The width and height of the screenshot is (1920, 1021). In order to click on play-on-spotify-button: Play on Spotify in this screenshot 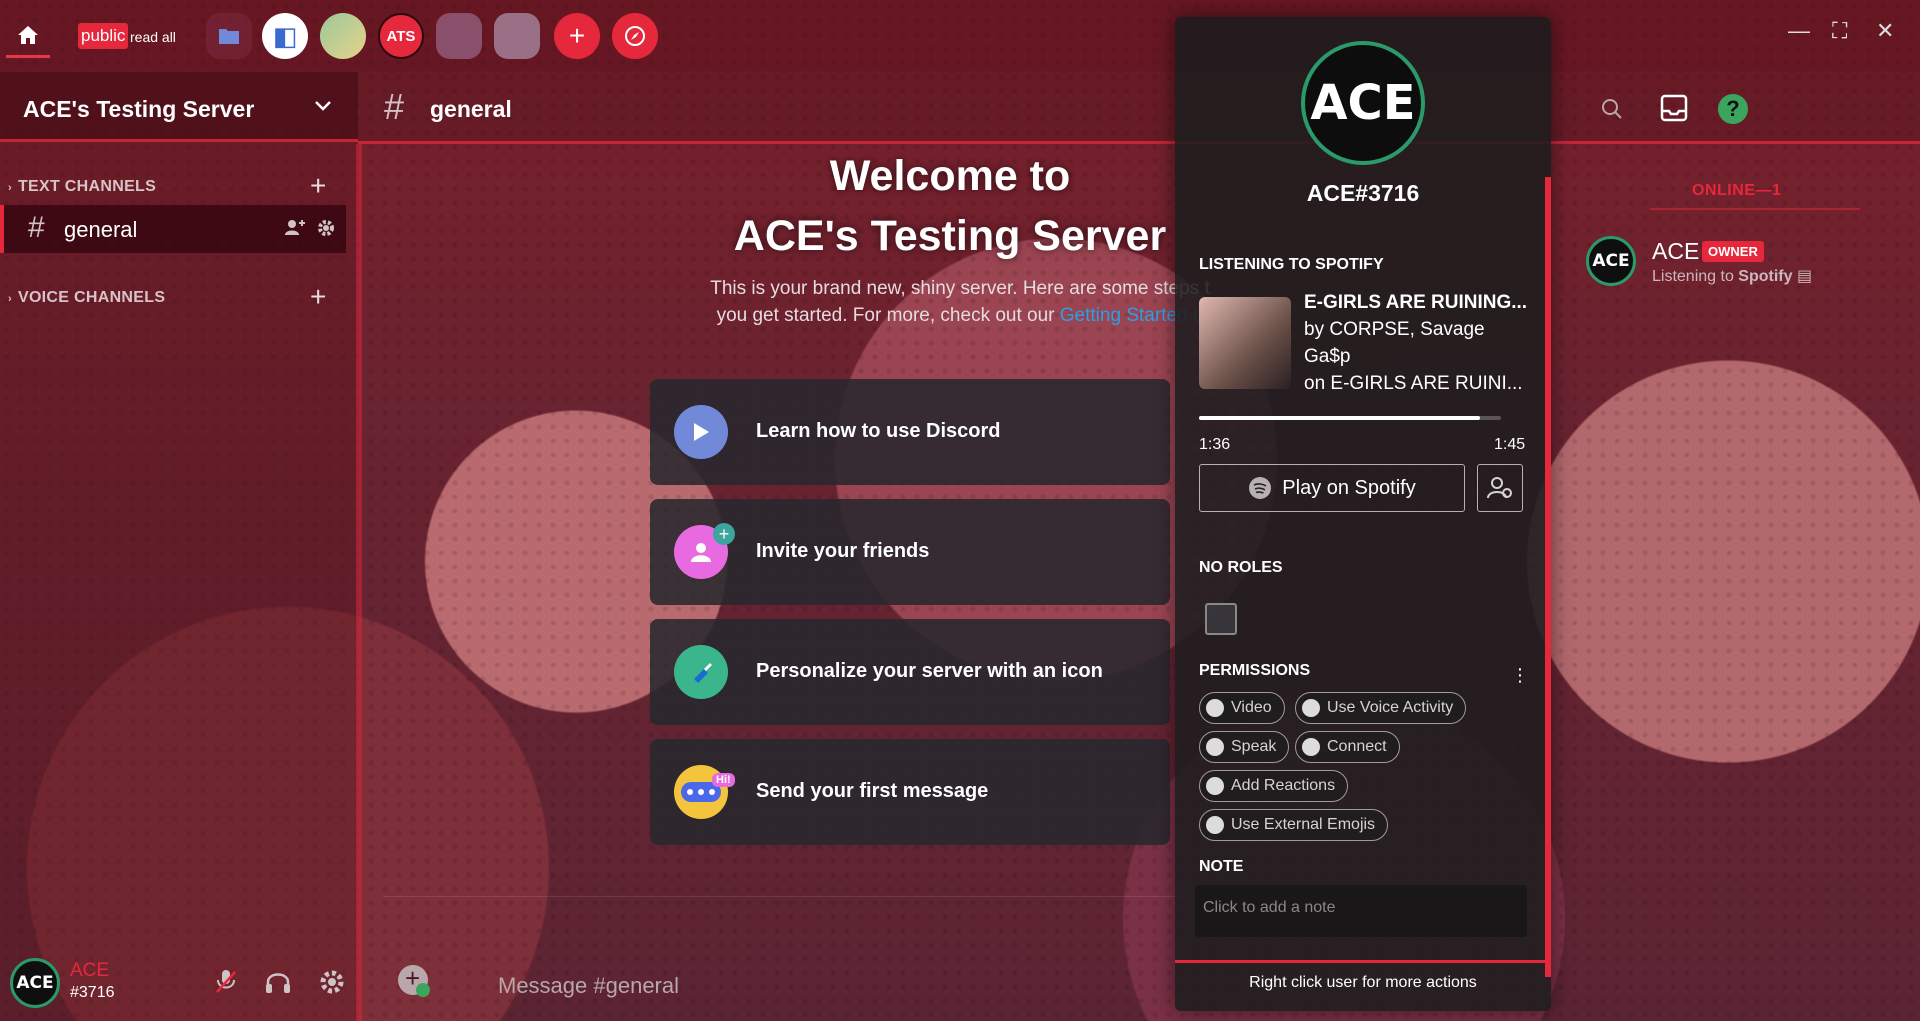, I will do `click(1332, 488)`.